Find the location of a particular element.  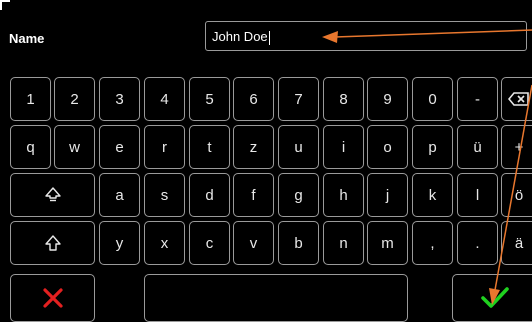

key-i: i is located at coordinates (343, 147).